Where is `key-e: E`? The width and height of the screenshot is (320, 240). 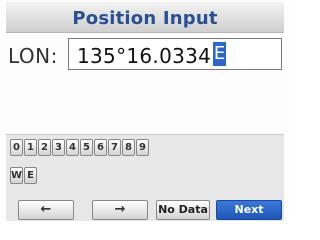
key-e: E is located at coordinates (30, 175).